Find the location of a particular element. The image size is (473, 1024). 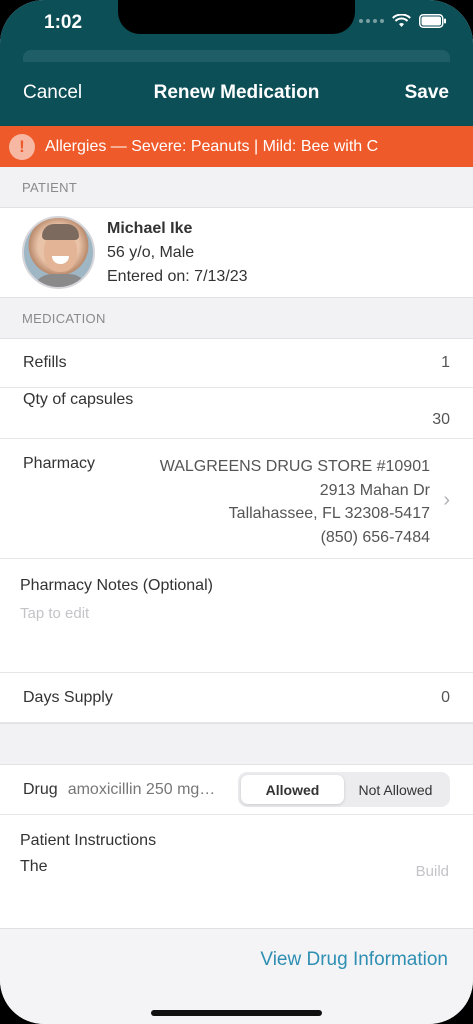

pharmacy-notes-label: Pharmacy Notes (Optional) is located at coordinates (116, 585).